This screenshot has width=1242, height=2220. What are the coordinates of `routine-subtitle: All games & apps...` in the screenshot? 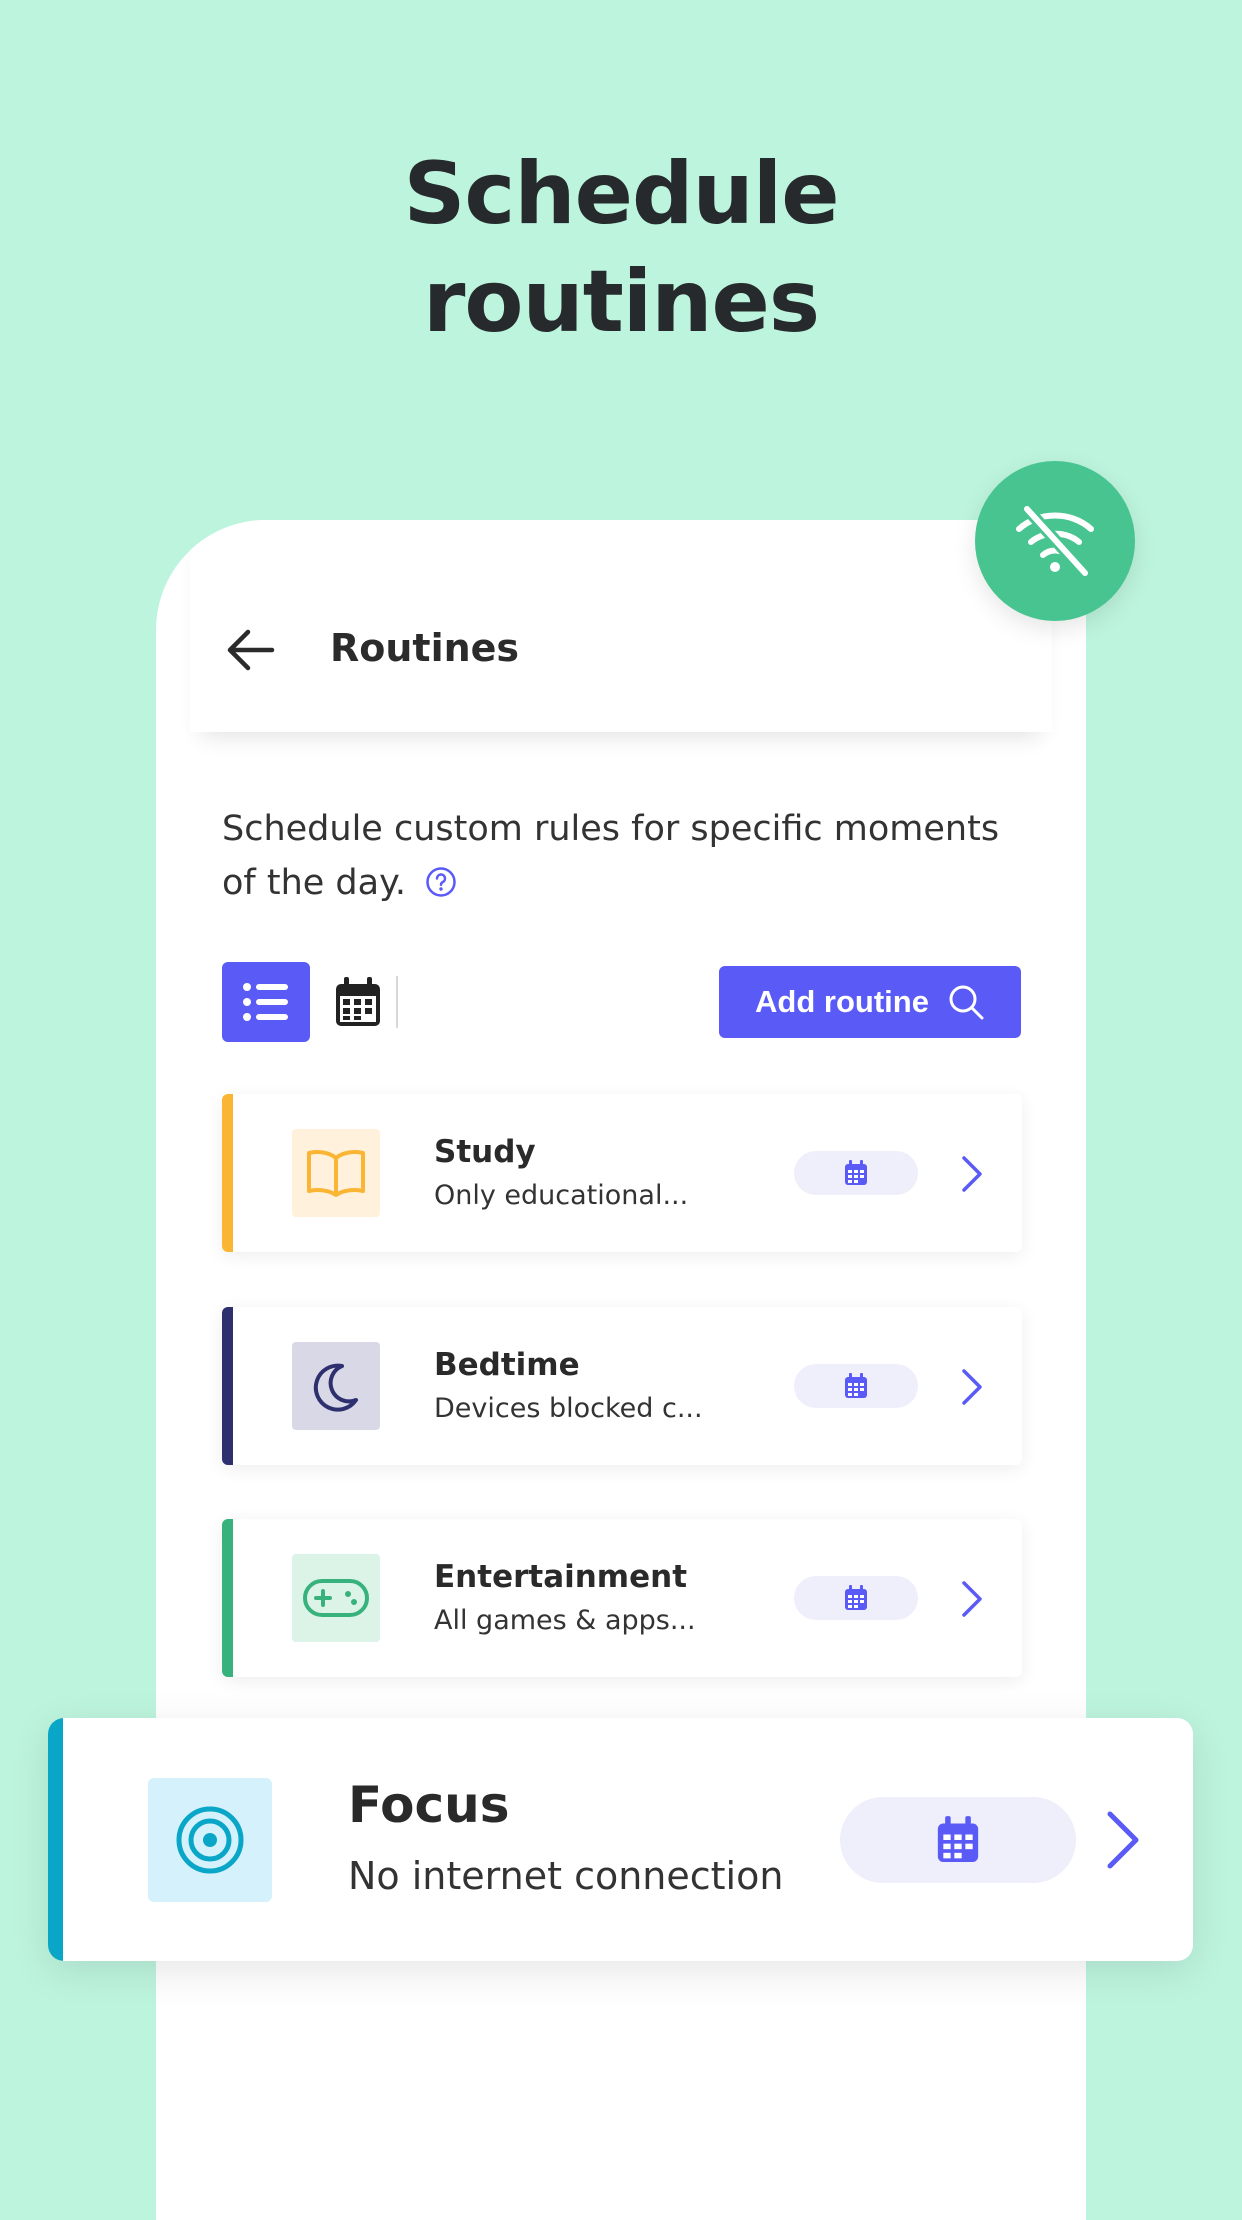 It's located at (565, 1620).